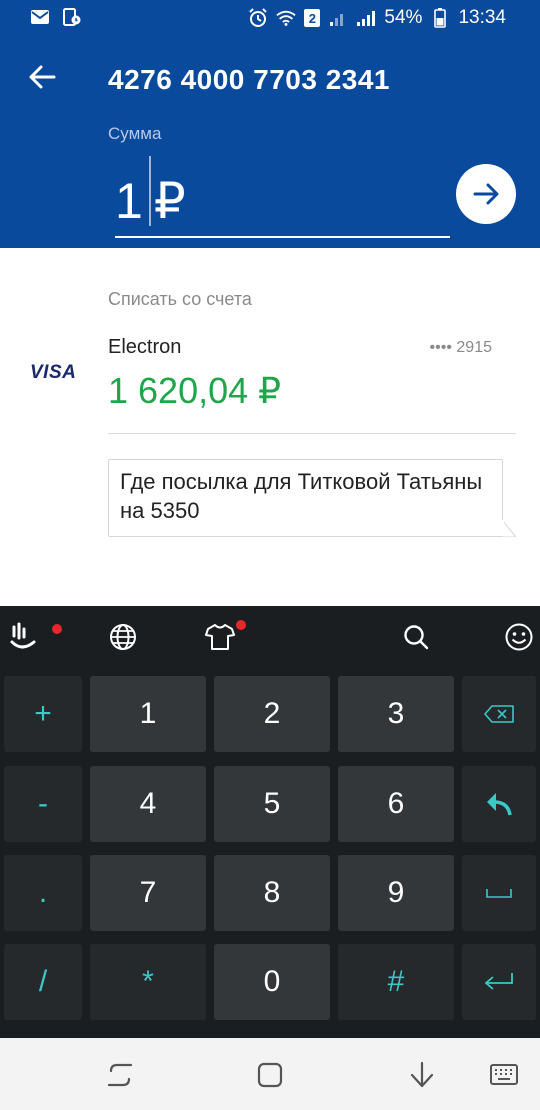 Image resolution: width=540 pixels, height=1110 pixels. What do you see at coordinates (53, 372) in the screenshot?
I see `visa-logo: VISA` at bounding box center [53, 372].